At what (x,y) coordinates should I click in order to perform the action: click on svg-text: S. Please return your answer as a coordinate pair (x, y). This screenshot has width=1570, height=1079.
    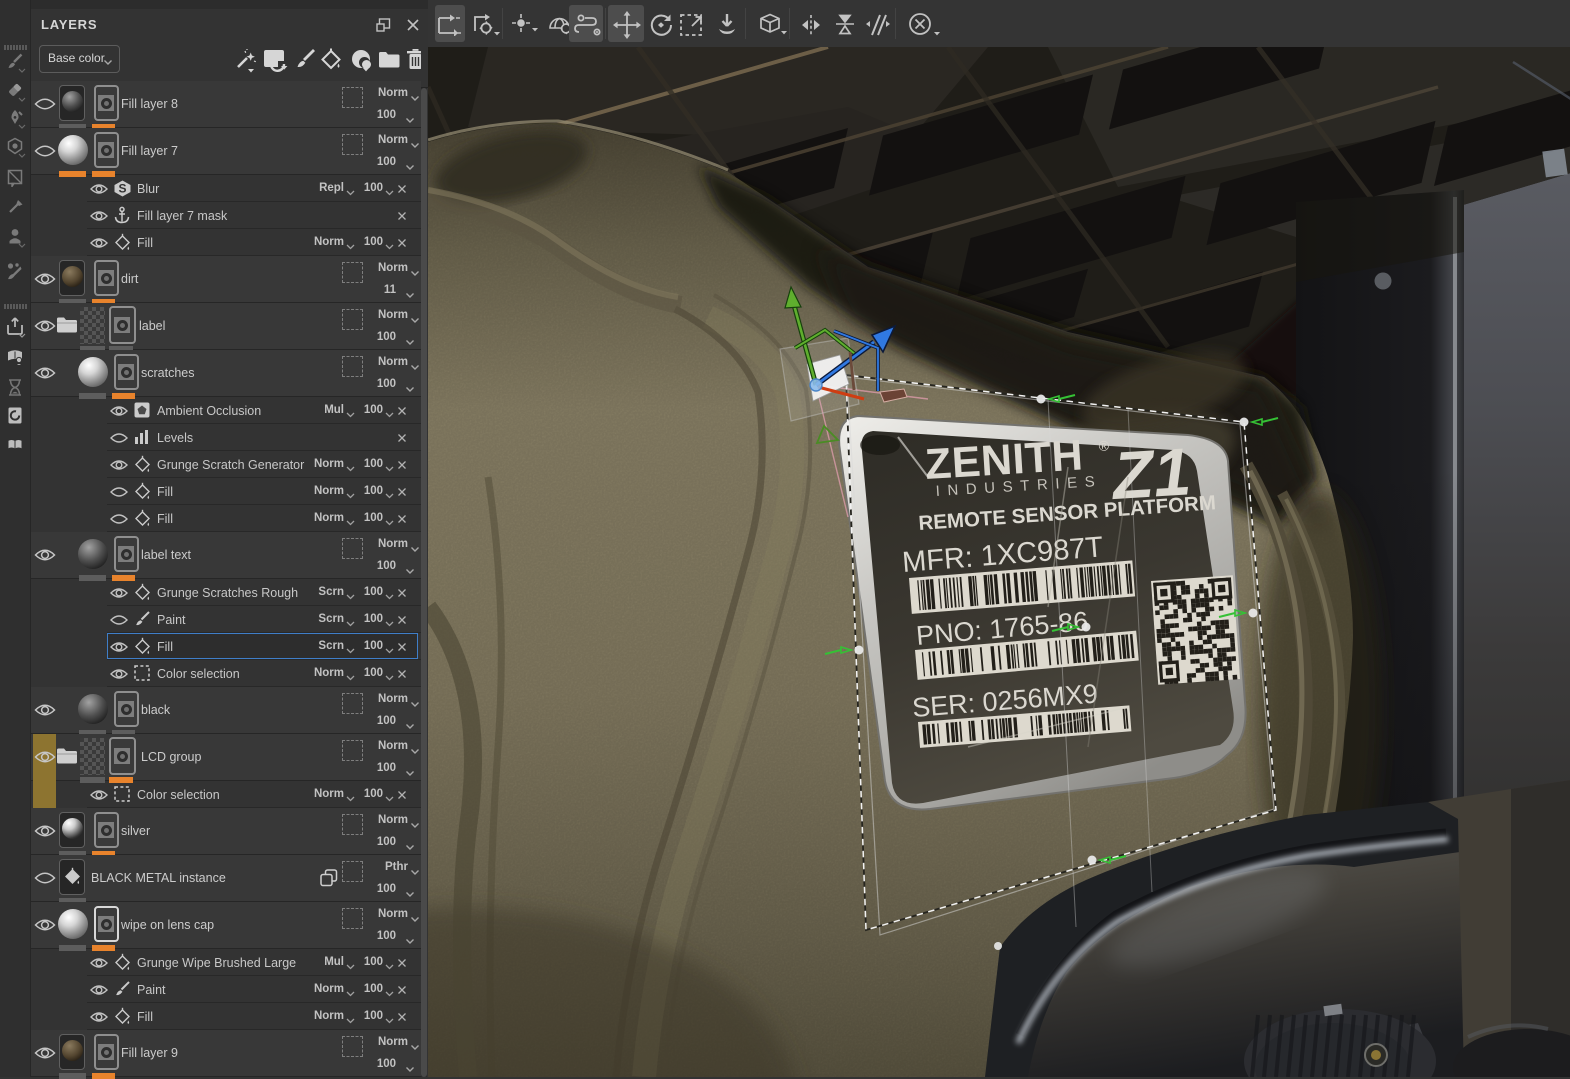
    Looking at the image, I should click on (122, 189).